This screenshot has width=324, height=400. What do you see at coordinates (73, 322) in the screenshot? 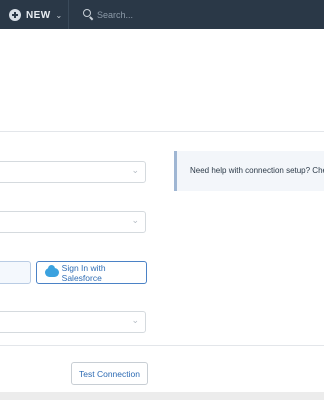
I see `select-field-3: ⌄` at bounding box center [73, 322].